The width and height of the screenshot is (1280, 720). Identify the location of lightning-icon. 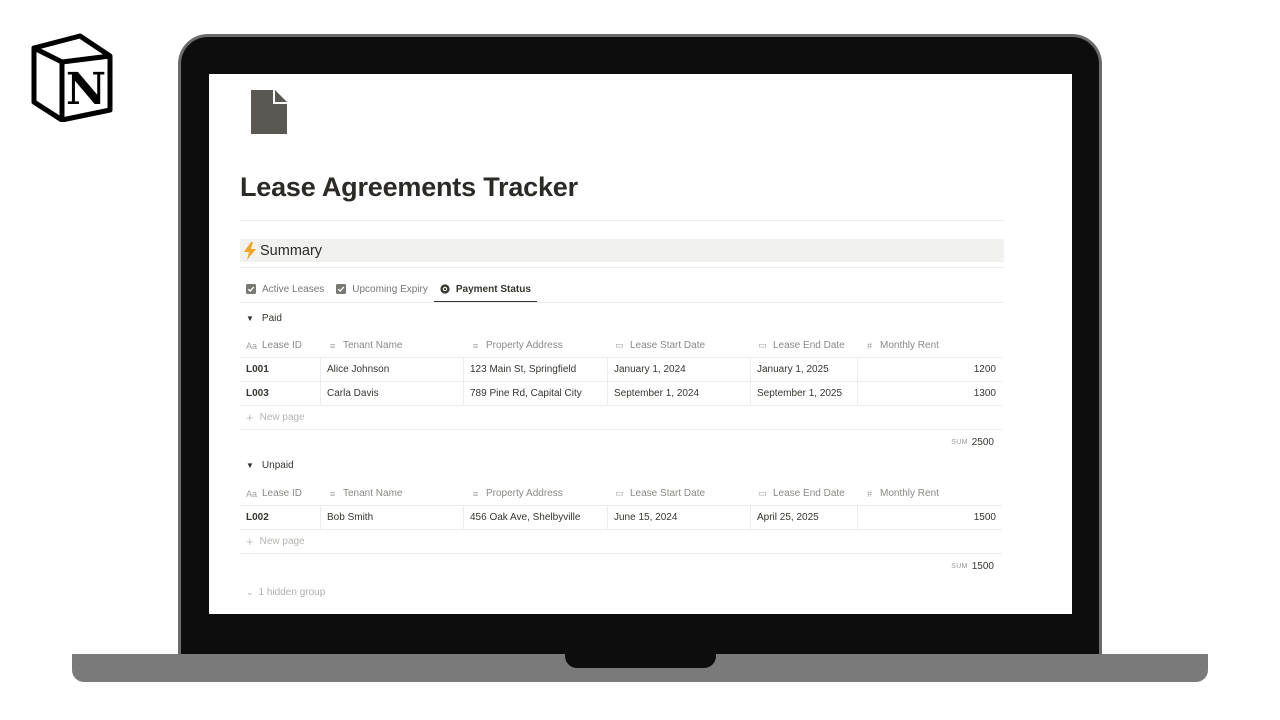
(250, 250).